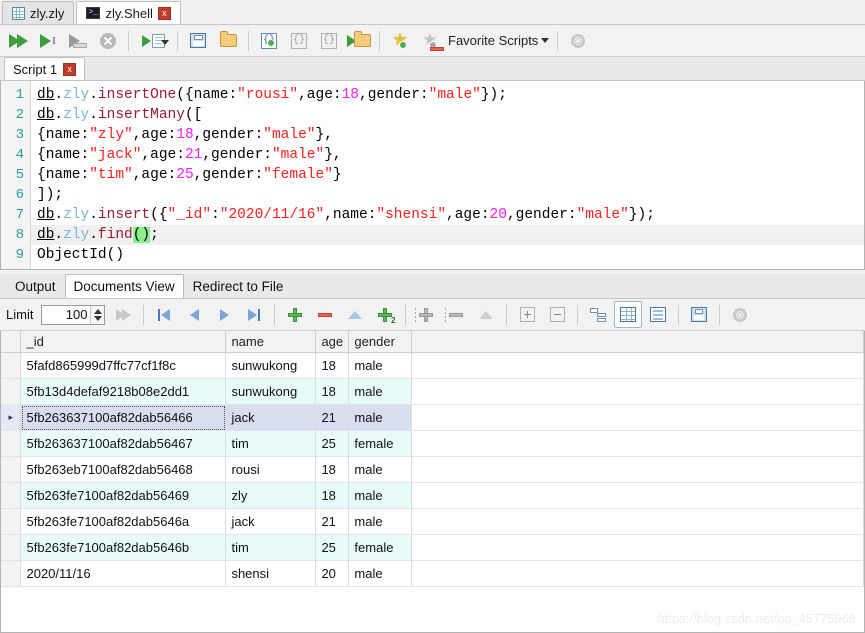 Image resolution: width=865 pixels, height=633 pixels. What do you see at coordinates (527, 314) in the screenshot?
I see `expand-all-button` at bounding box center [527, 314].